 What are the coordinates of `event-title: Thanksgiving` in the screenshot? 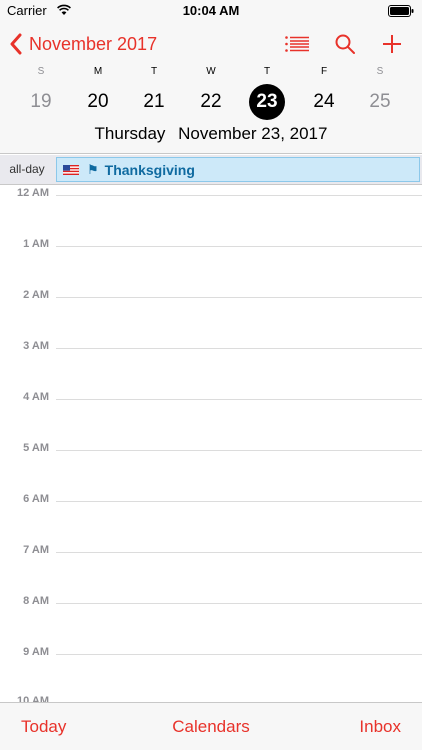 It's located at (149, 169).